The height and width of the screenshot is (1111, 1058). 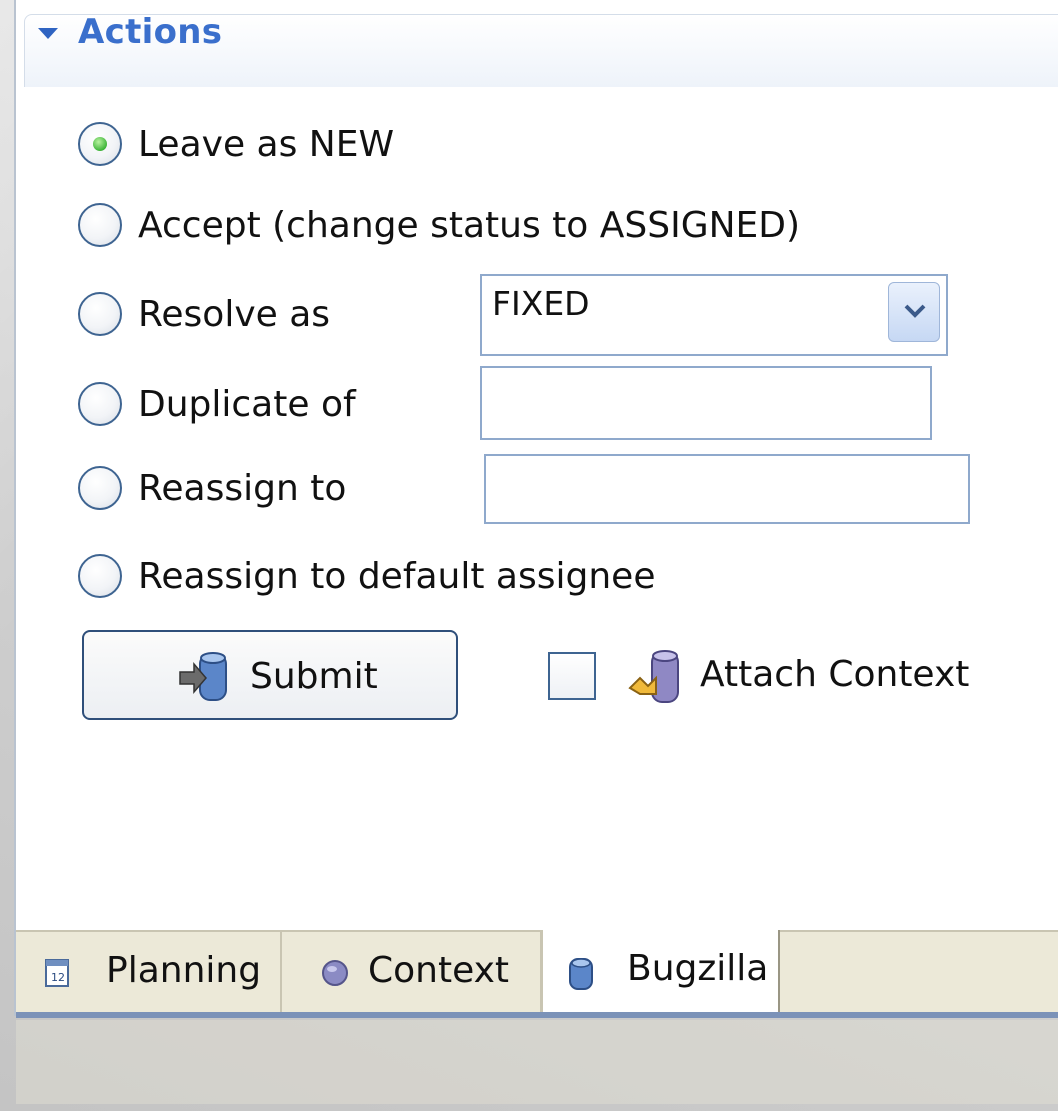 I want to click on submit-icon, so click(x=203, y=676).